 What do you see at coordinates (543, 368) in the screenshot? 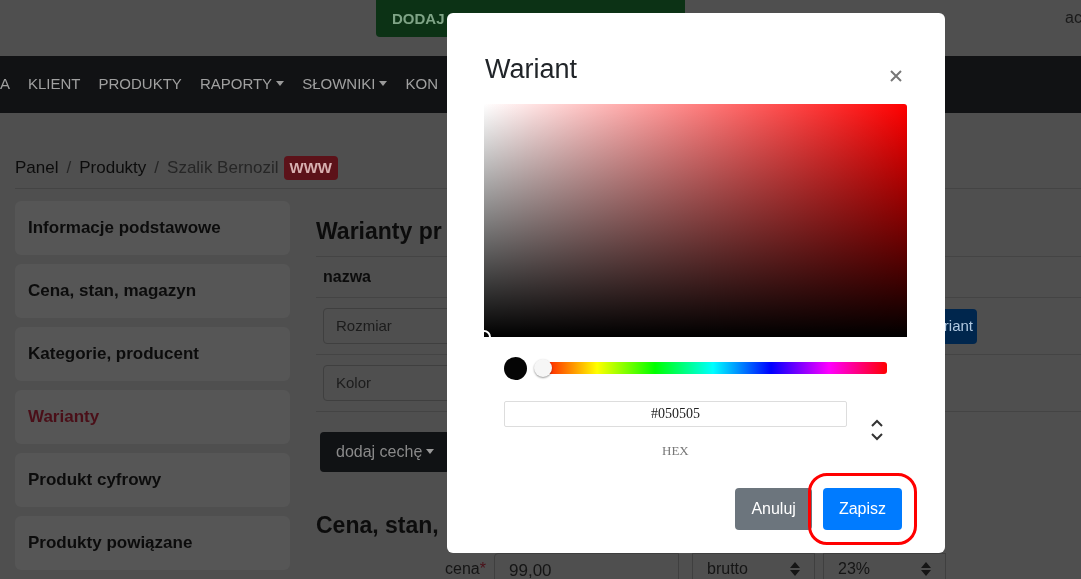
I see `slider-thumb` at bounding box center [543, 368].